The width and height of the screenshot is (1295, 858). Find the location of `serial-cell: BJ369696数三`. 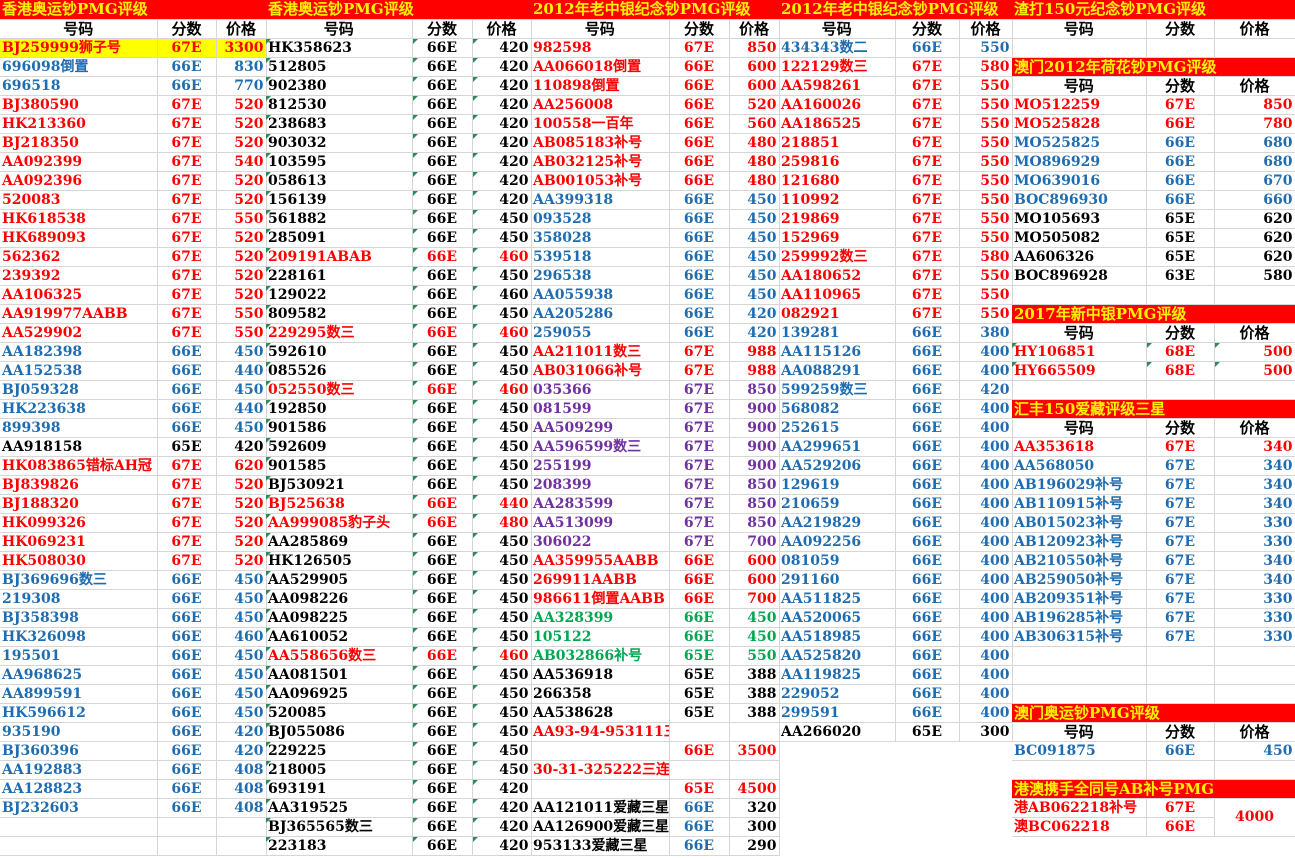

serial-cell: BJ369696数三 is located at coordinates (79, 580).